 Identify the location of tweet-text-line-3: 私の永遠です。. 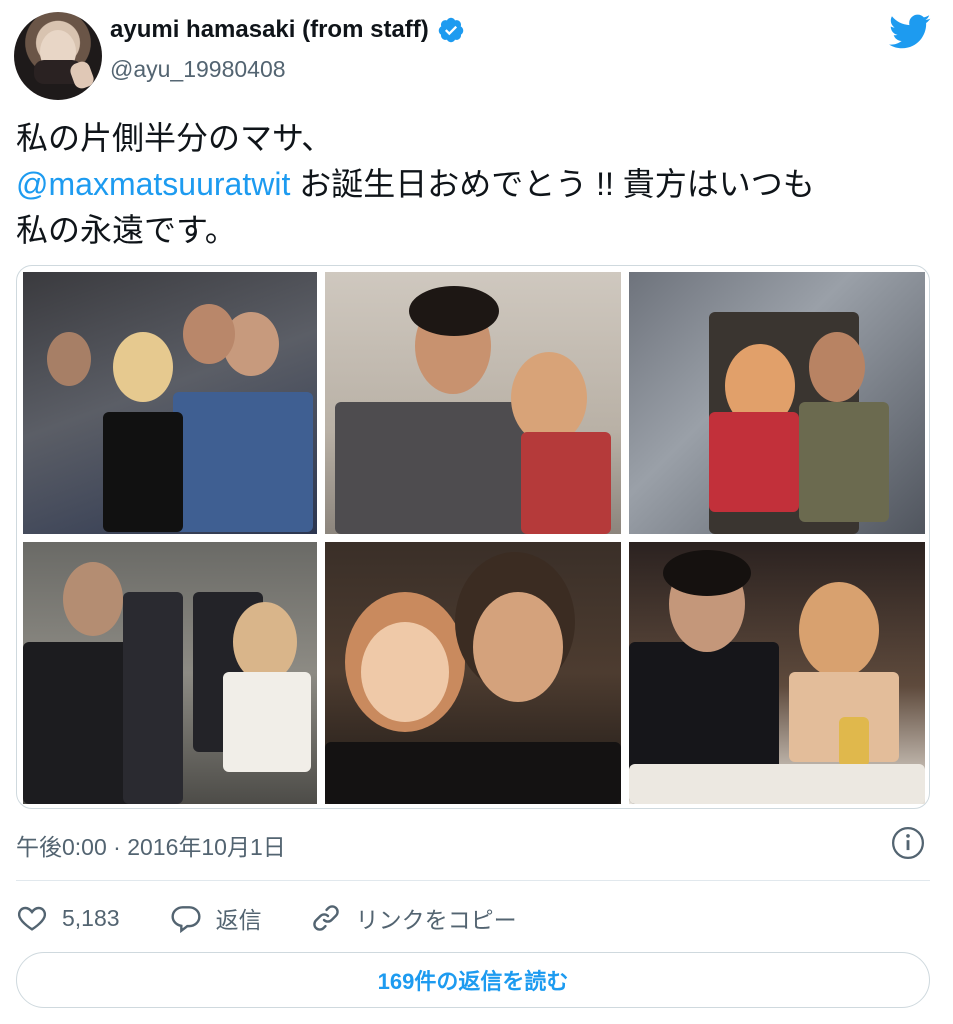
(126, 230).